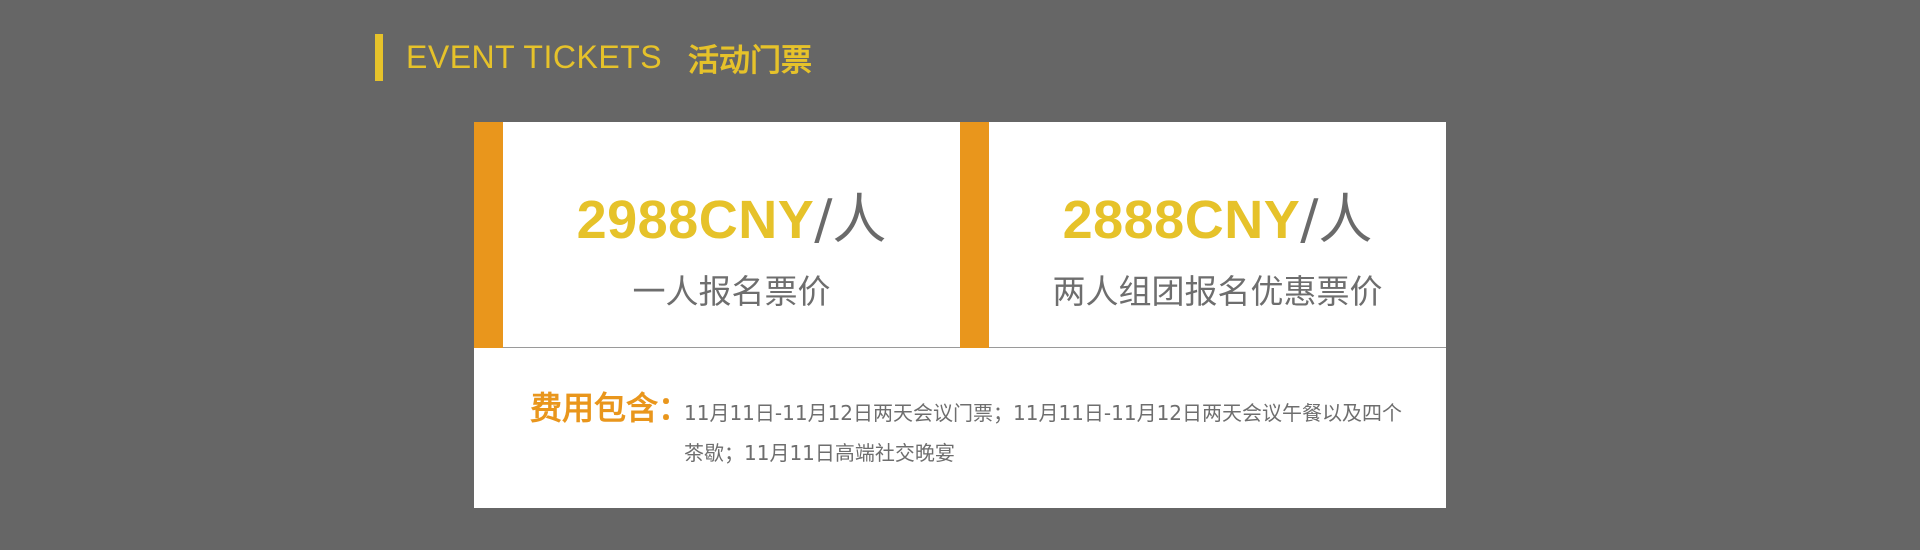  Describe the element at coordinates (731, 291) in the screenshot. I see `ticket-description: 一人报名票价` at that location.